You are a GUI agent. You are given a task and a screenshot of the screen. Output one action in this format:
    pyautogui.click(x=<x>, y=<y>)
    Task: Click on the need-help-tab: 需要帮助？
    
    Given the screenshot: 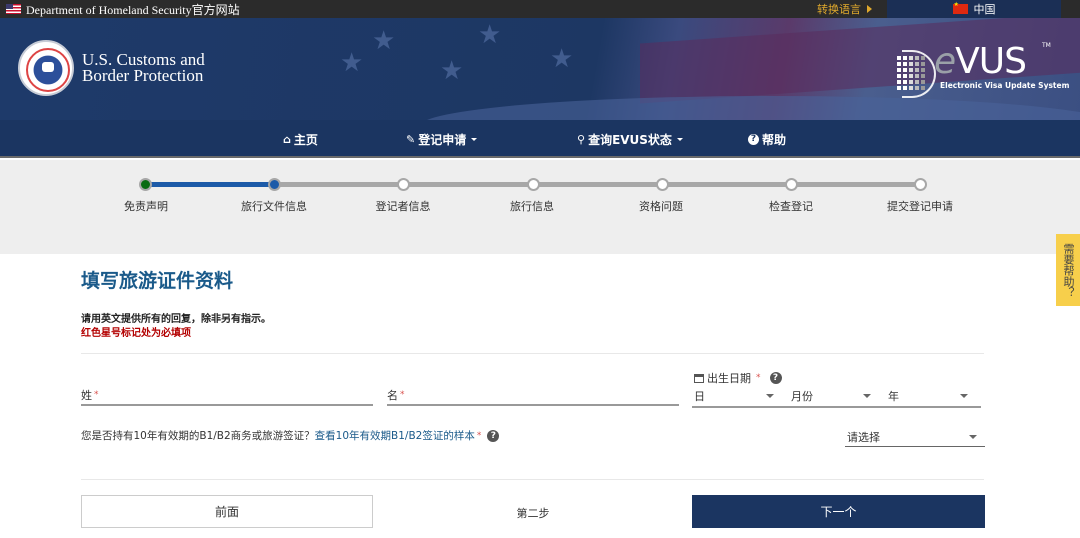 What is the action you would take?
    pyautogui.click(x=1068, y=270)
    